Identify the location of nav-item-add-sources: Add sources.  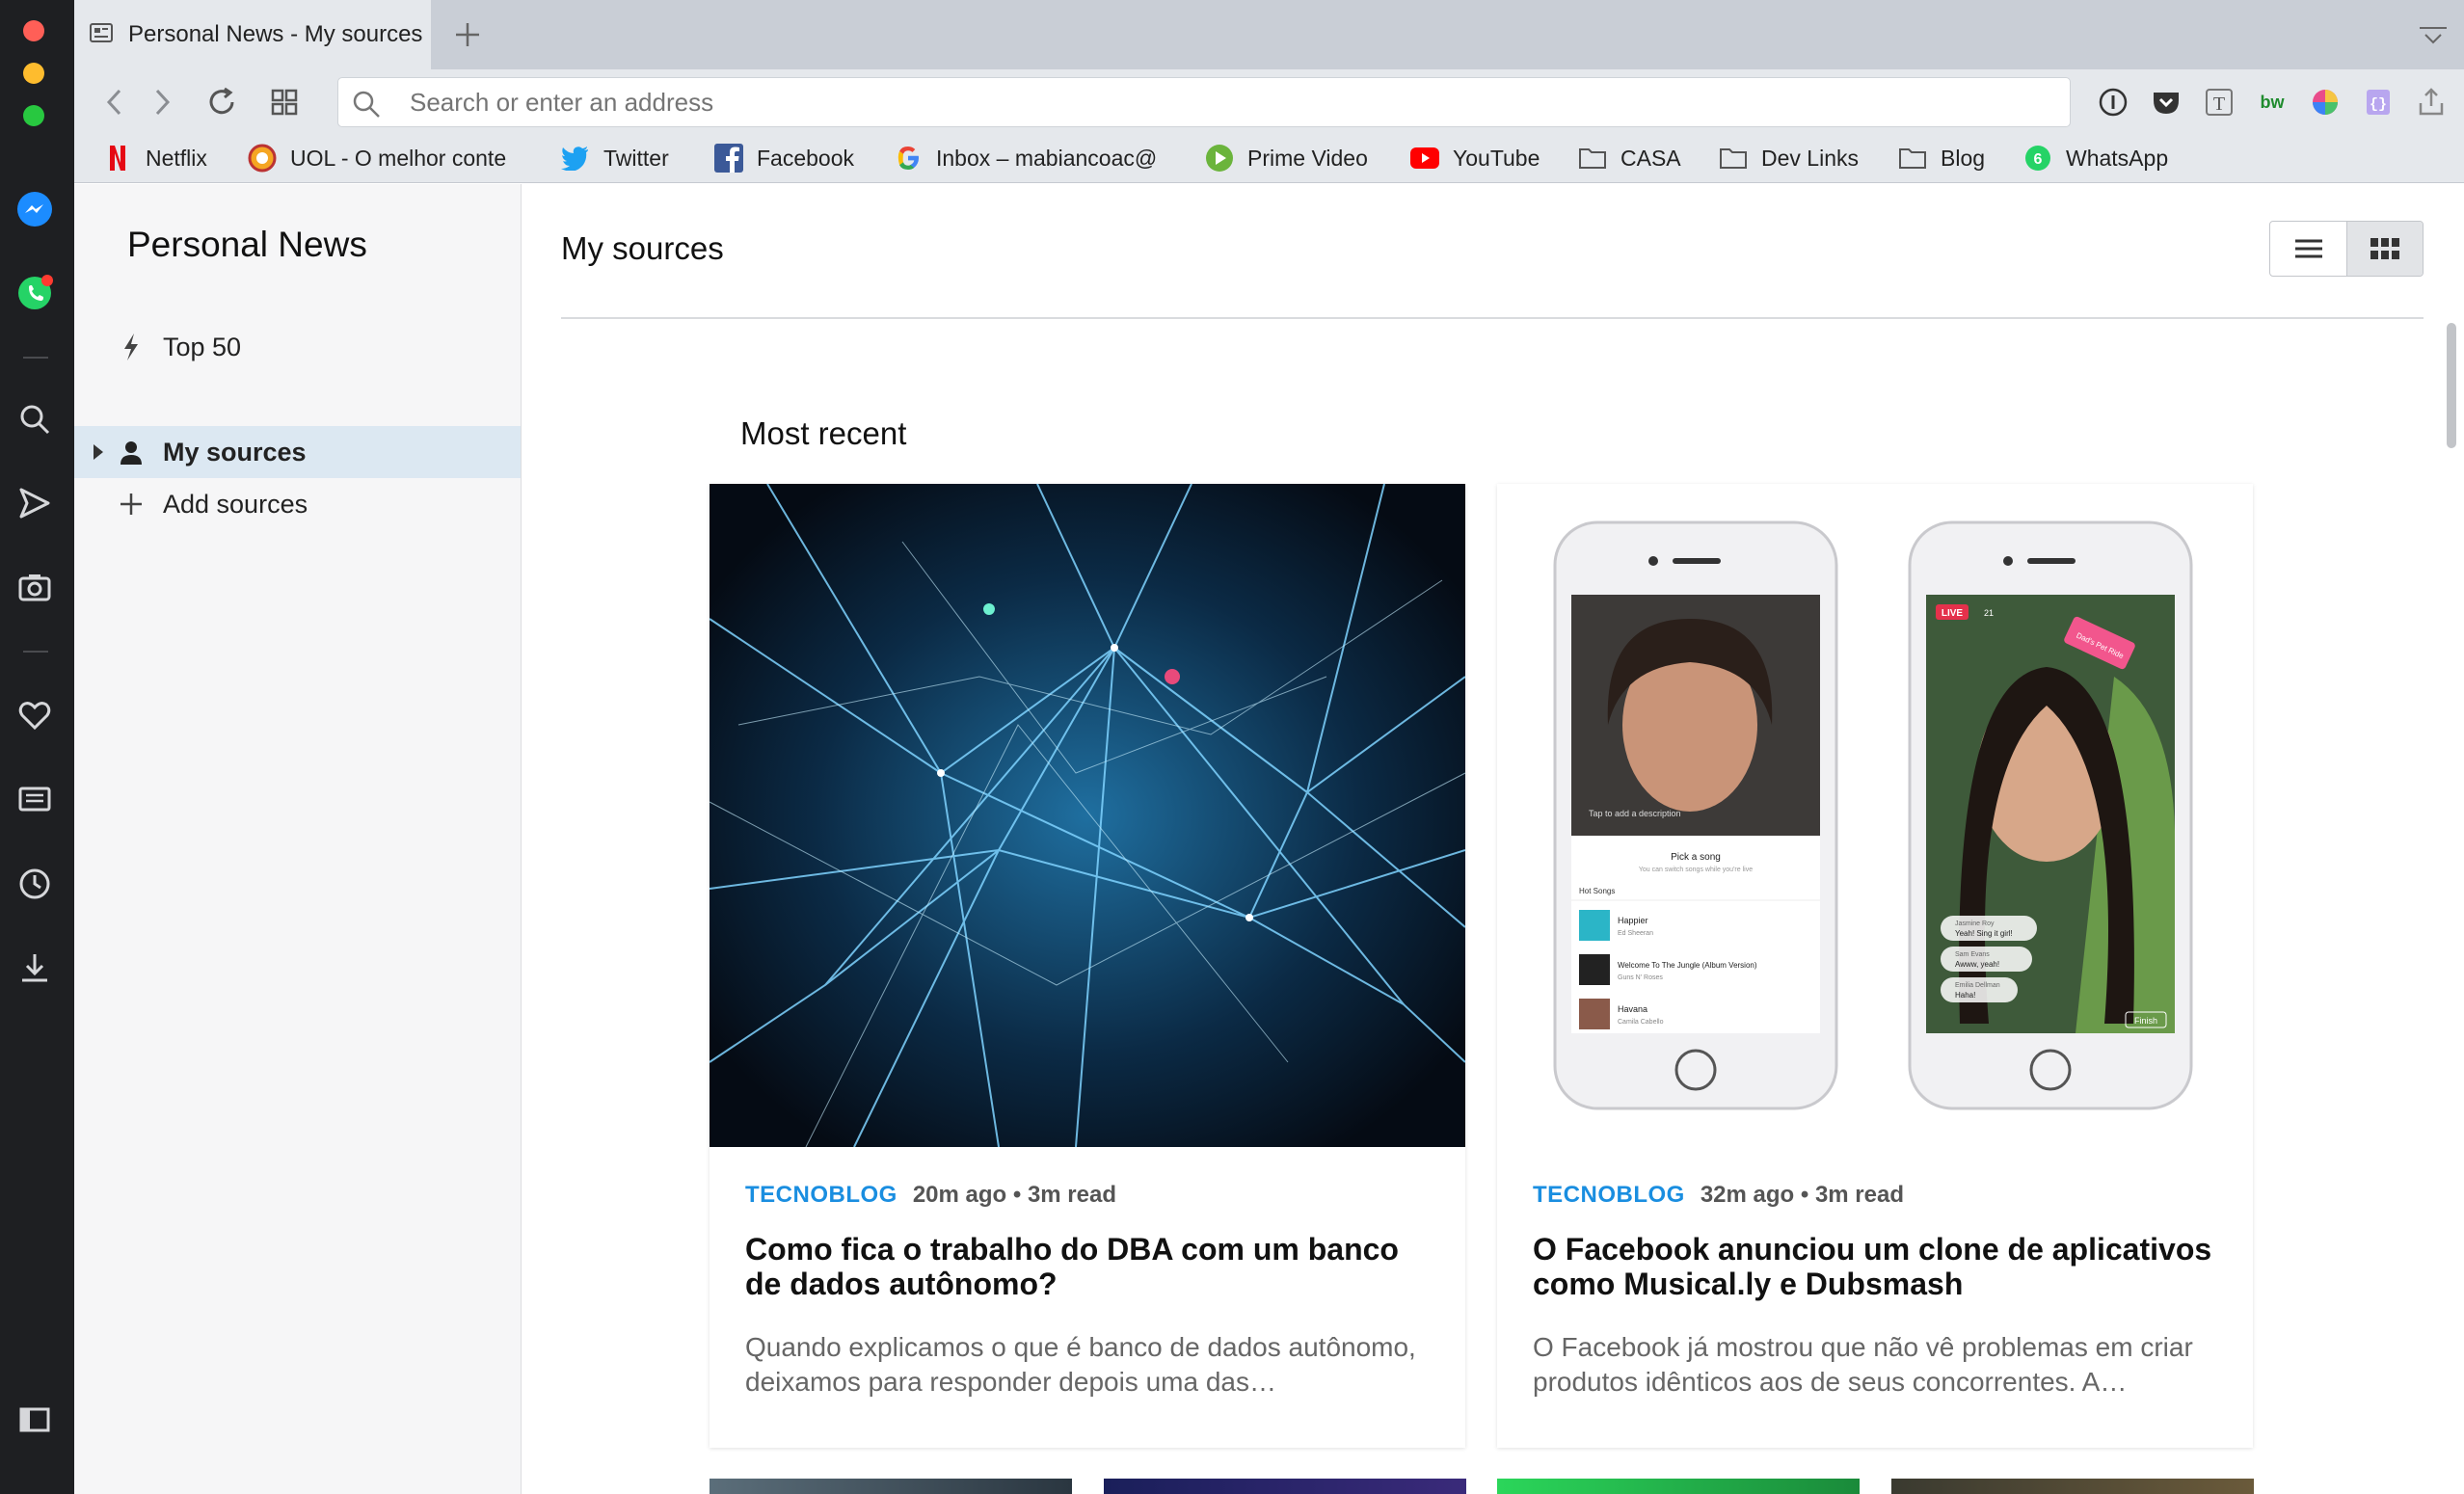
(297, 504).